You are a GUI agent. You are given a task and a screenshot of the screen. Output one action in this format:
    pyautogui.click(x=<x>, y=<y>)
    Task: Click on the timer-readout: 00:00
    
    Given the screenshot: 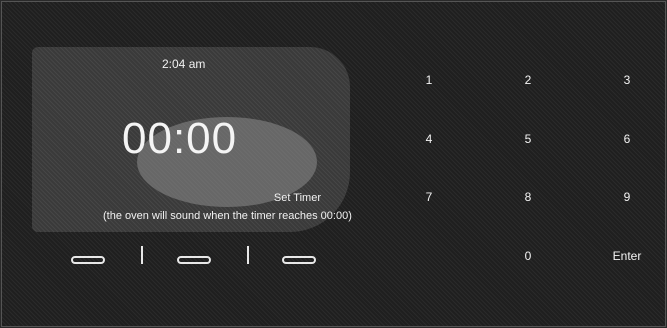 What is the action you would take?
    pyautogui.click(x=180, y=138)
    